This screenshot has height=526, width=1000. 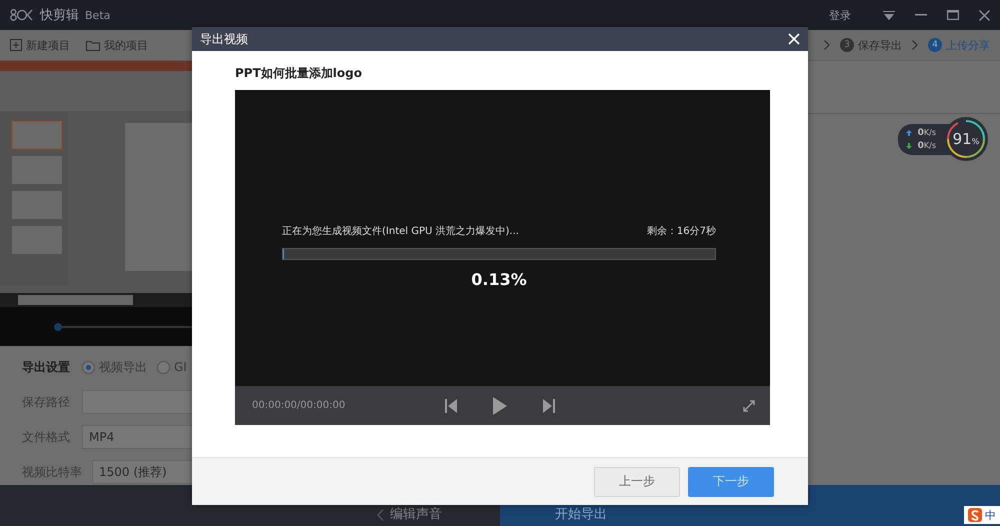 I want to click on download-icon, so click(x=909, y=145).